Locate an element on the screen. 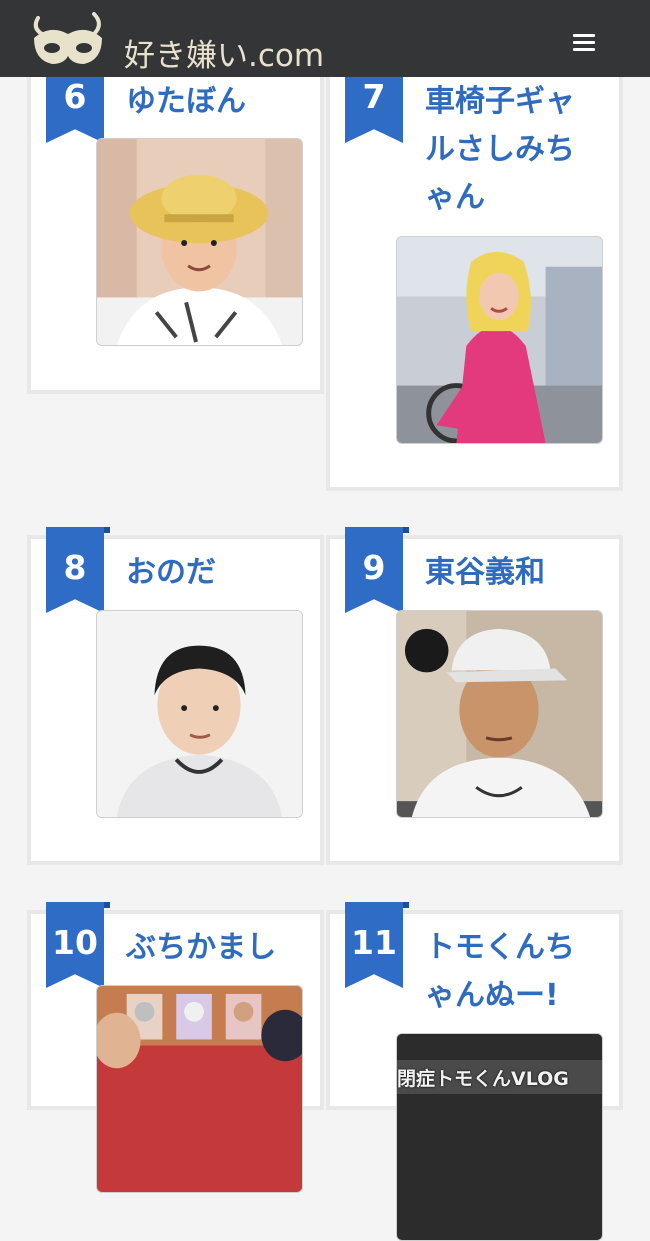 The height and width of the screenshot is (1241, 650). hamburger-icon is located at coordinates (584, 42).